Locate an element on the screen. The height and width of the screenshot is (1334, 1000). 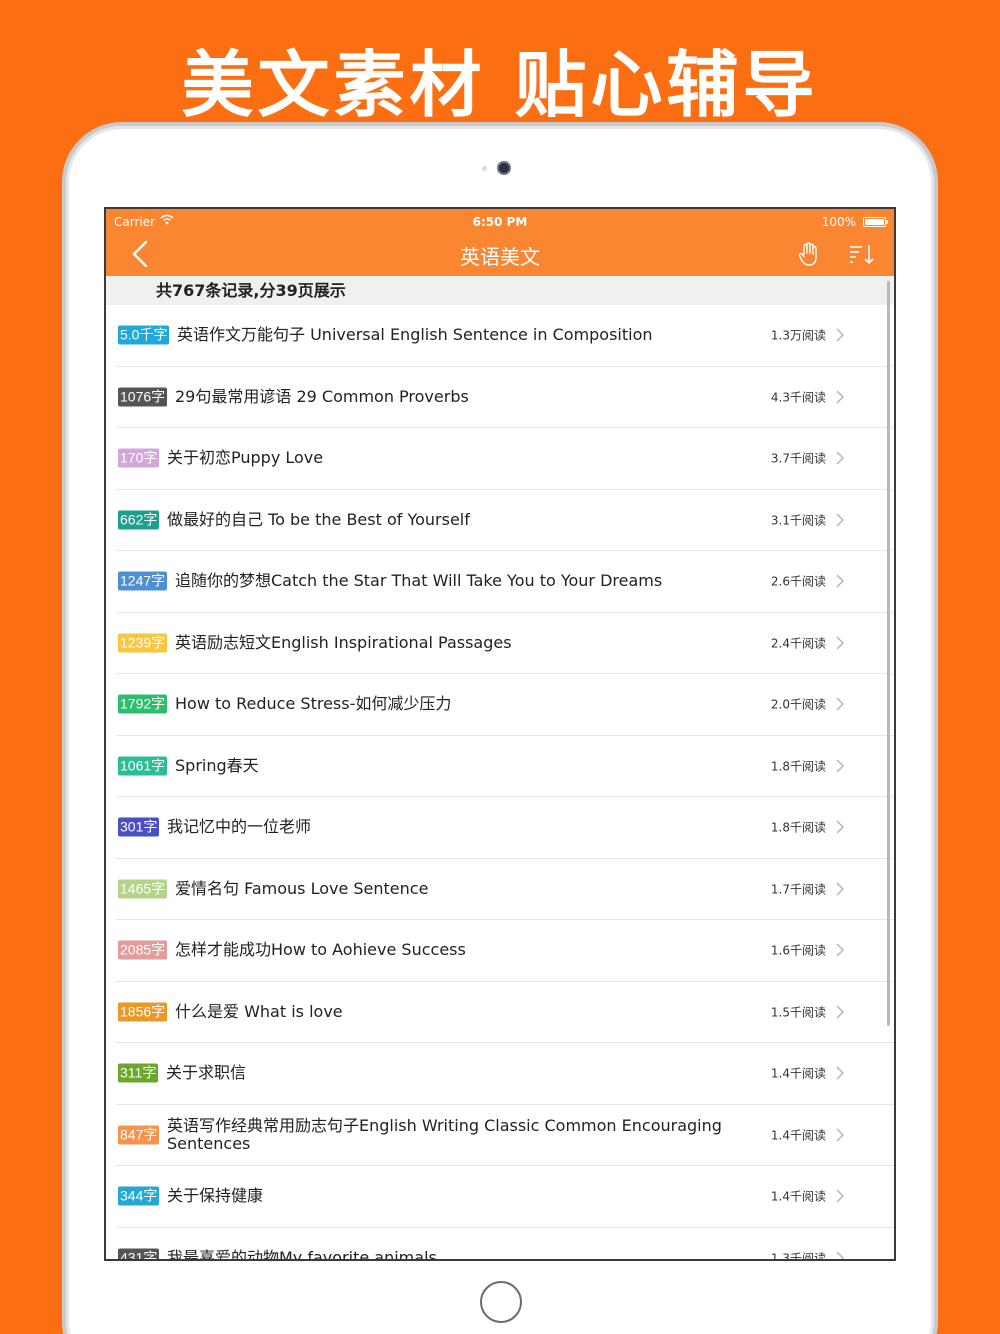
word-count-badge: 1239字 is located at coordinates (143, 643).